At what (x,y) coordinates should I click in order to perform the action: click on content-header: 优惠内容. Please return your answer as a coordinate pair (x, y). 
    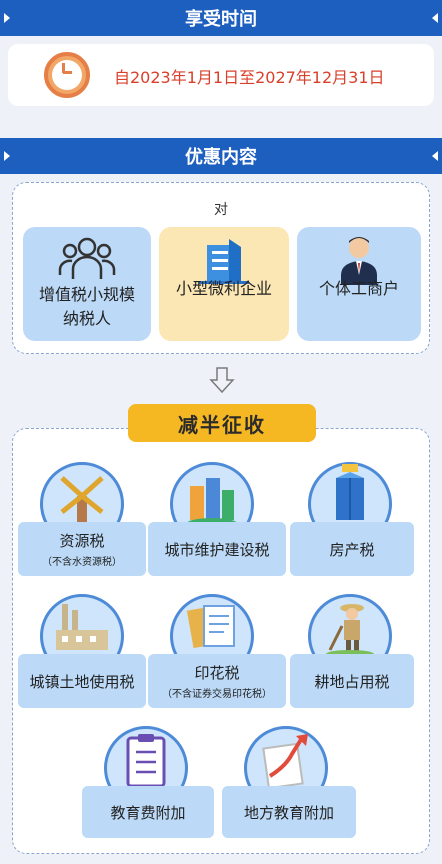
    Looking at the image, I should click on (221, 156).